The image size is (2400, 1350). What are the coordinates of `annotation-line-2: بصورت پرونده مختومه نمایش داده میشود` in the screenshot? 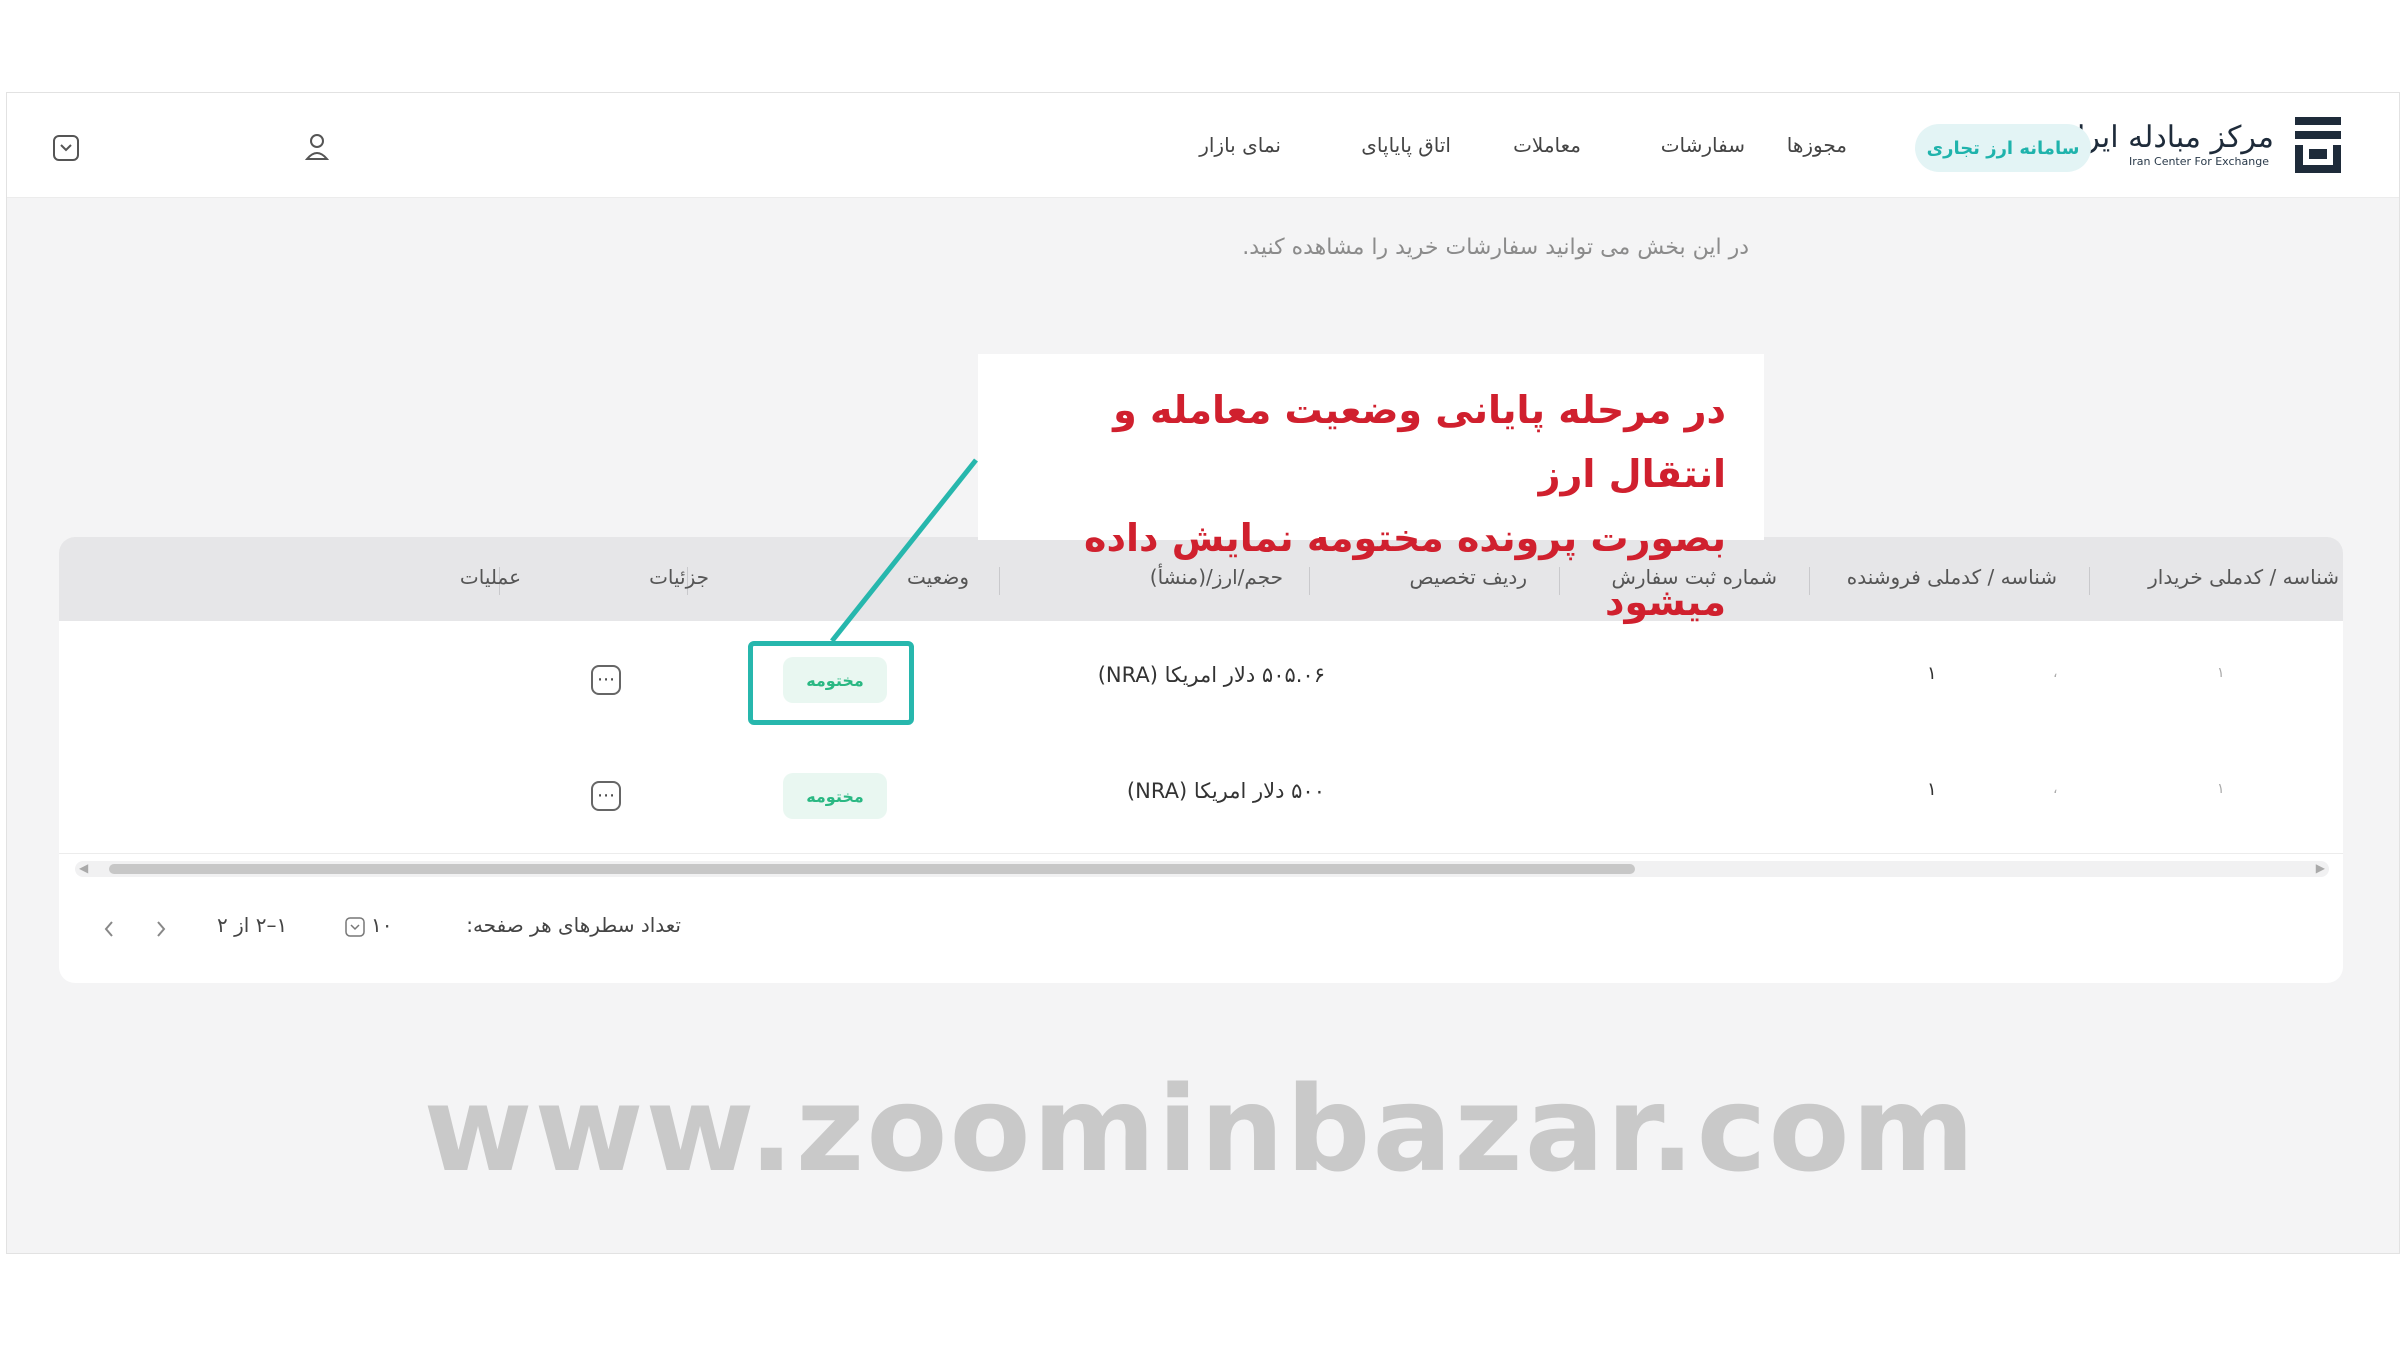 It's located at (1405, 570).